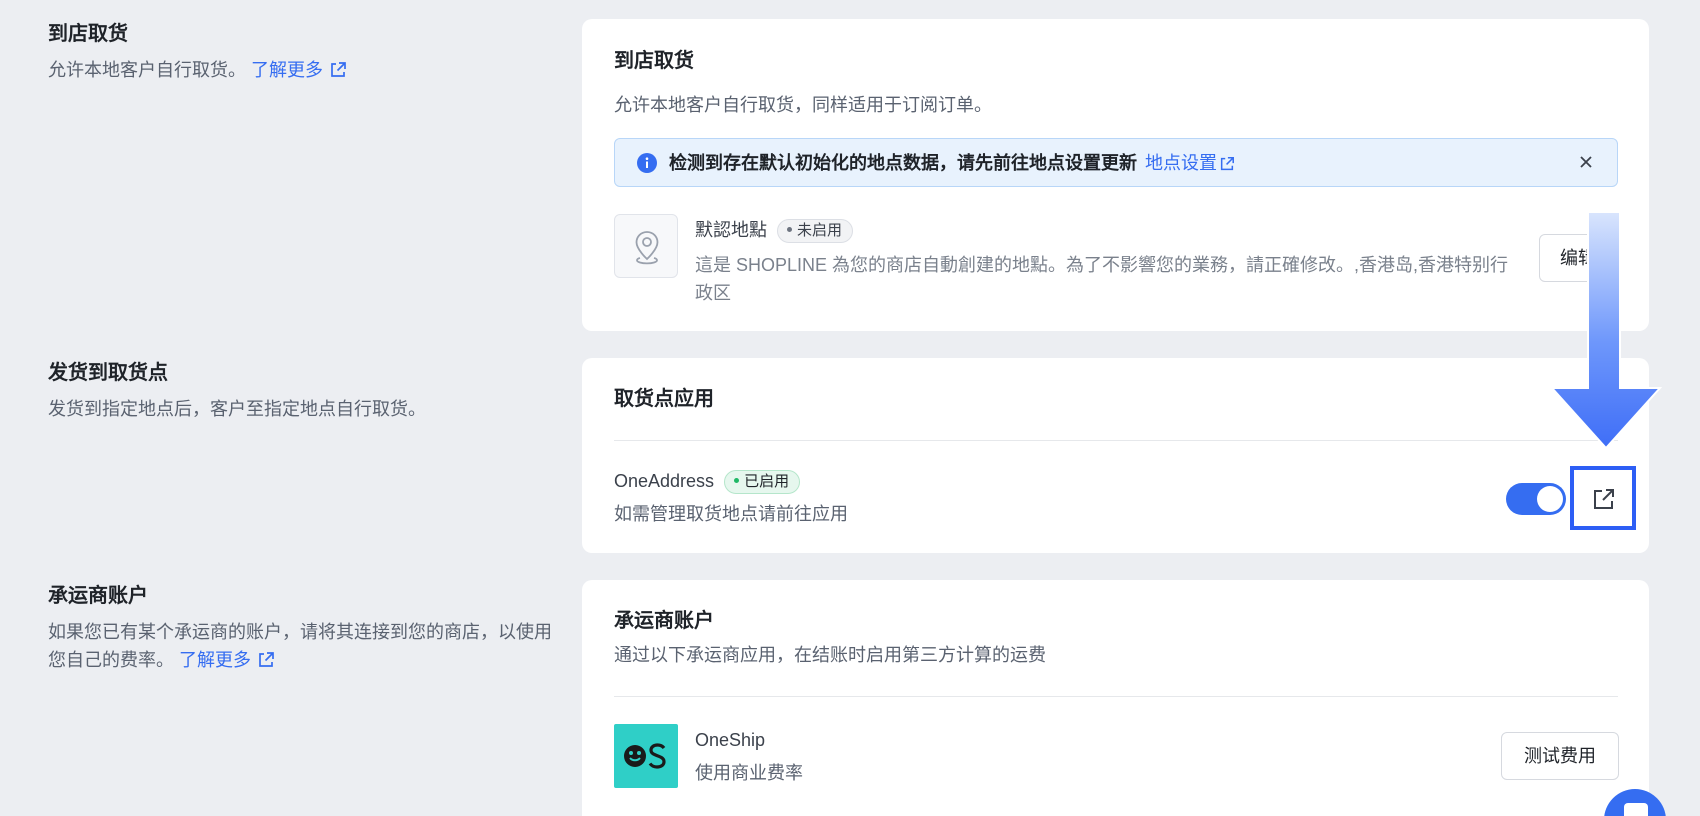 This screenshot has width=1700, height=816. Describe the element at coordinates (98, 596) in the screenshot. I see `carrier-section-title: 承运商账户` at that location.